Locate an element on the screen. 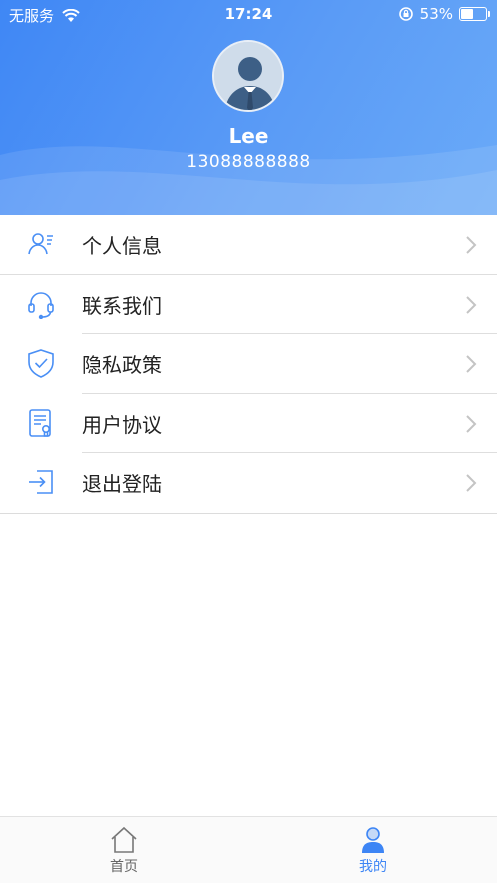 The image size is (497, 883). tab-home: 首页 is located at coordinates (124, 850).